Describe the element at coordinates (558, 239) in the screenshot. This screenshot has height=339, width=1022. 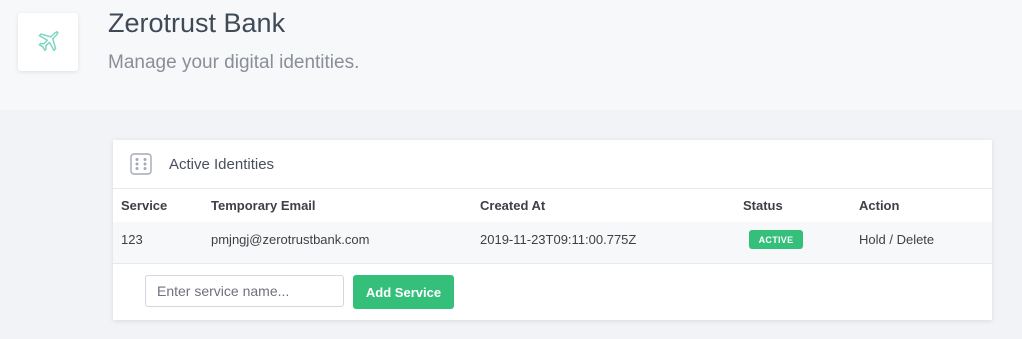
I see `cell-created-at: 2019-11-23T09:11:00.775Z` at that location.